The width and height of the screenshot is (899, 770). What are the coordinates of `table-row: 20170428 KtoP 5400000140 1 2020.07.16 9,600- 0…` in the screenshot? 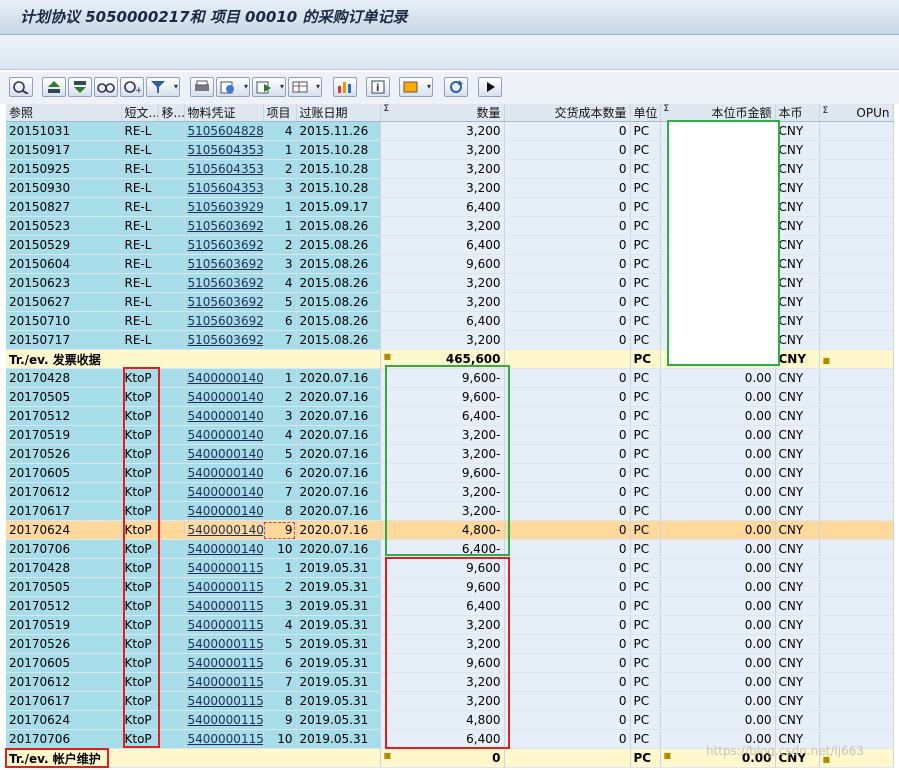 It's located at (450, 378).